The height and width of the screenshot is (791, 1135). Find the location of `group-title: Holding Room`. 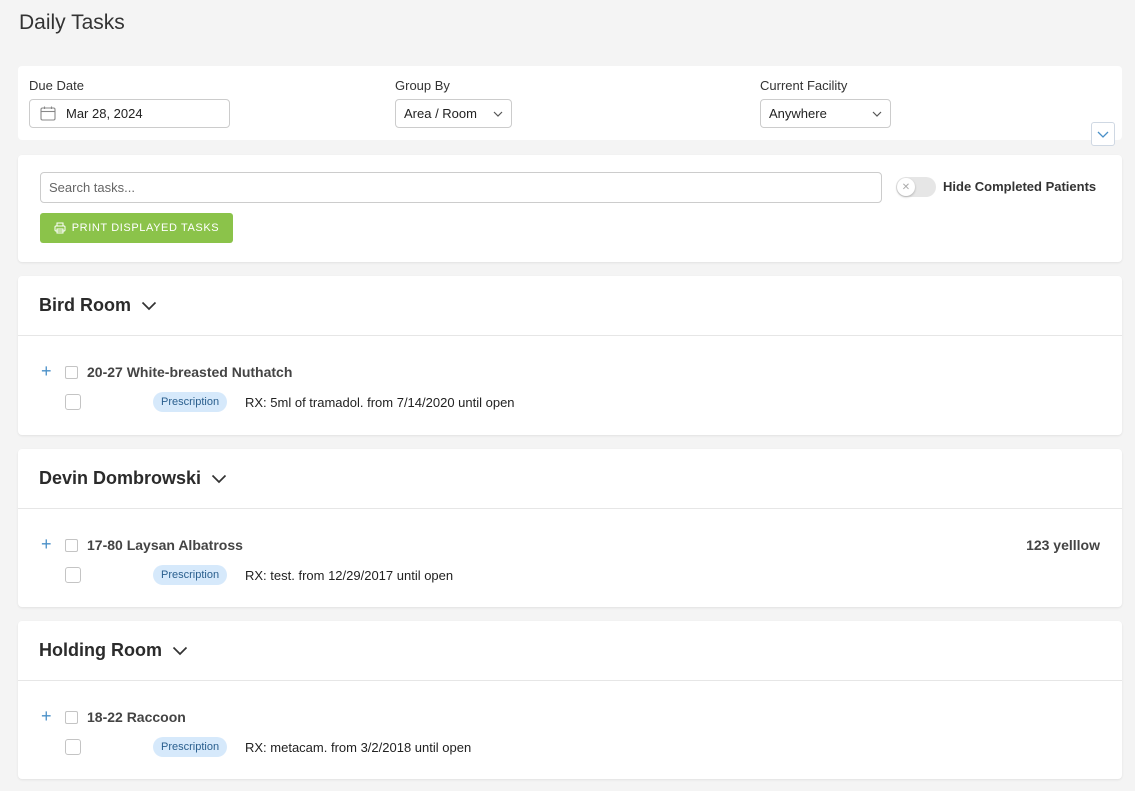

group-title: Holding Room is located at coordinates (100, 650).